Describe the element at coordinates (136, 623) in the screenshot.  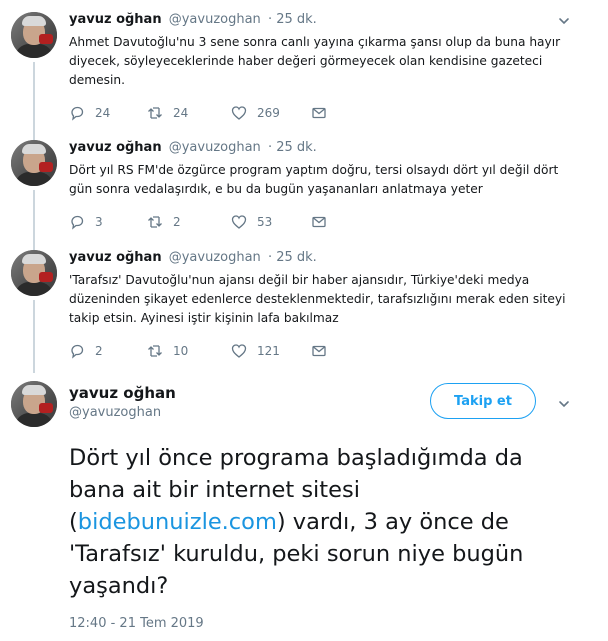
I see `tweet-timestamp: 12:40 - 21 Tem 2019` at that location.